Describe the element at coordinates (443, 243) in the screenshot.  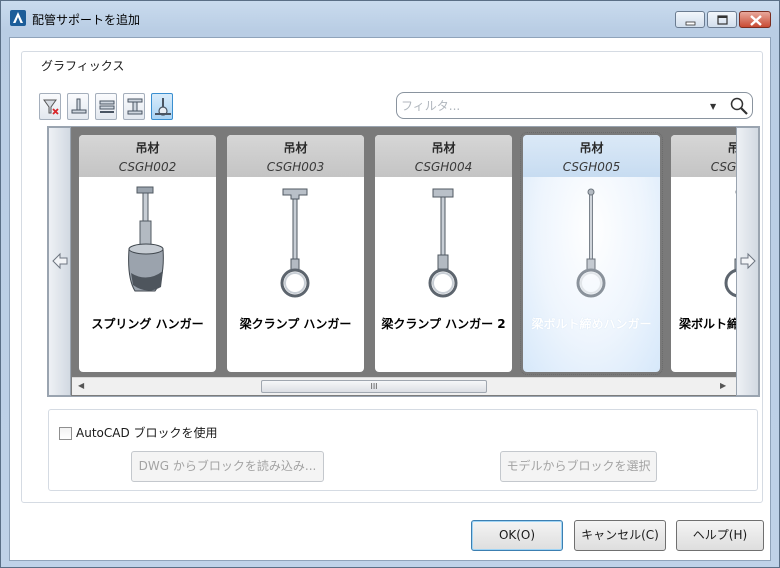
I see `beam-clamp-hanger-2-icon` at that location.